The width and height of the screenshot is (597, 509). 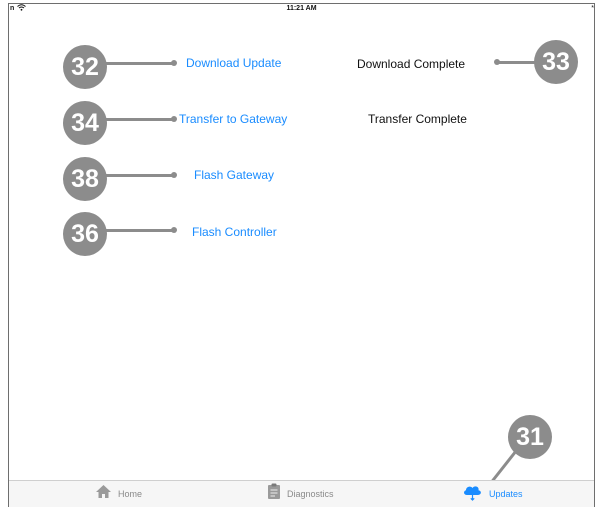 What do you see at coordinates (472, 494) in the screenshot?
I see `cloud-download-icon` at bounding box center [472, 494].